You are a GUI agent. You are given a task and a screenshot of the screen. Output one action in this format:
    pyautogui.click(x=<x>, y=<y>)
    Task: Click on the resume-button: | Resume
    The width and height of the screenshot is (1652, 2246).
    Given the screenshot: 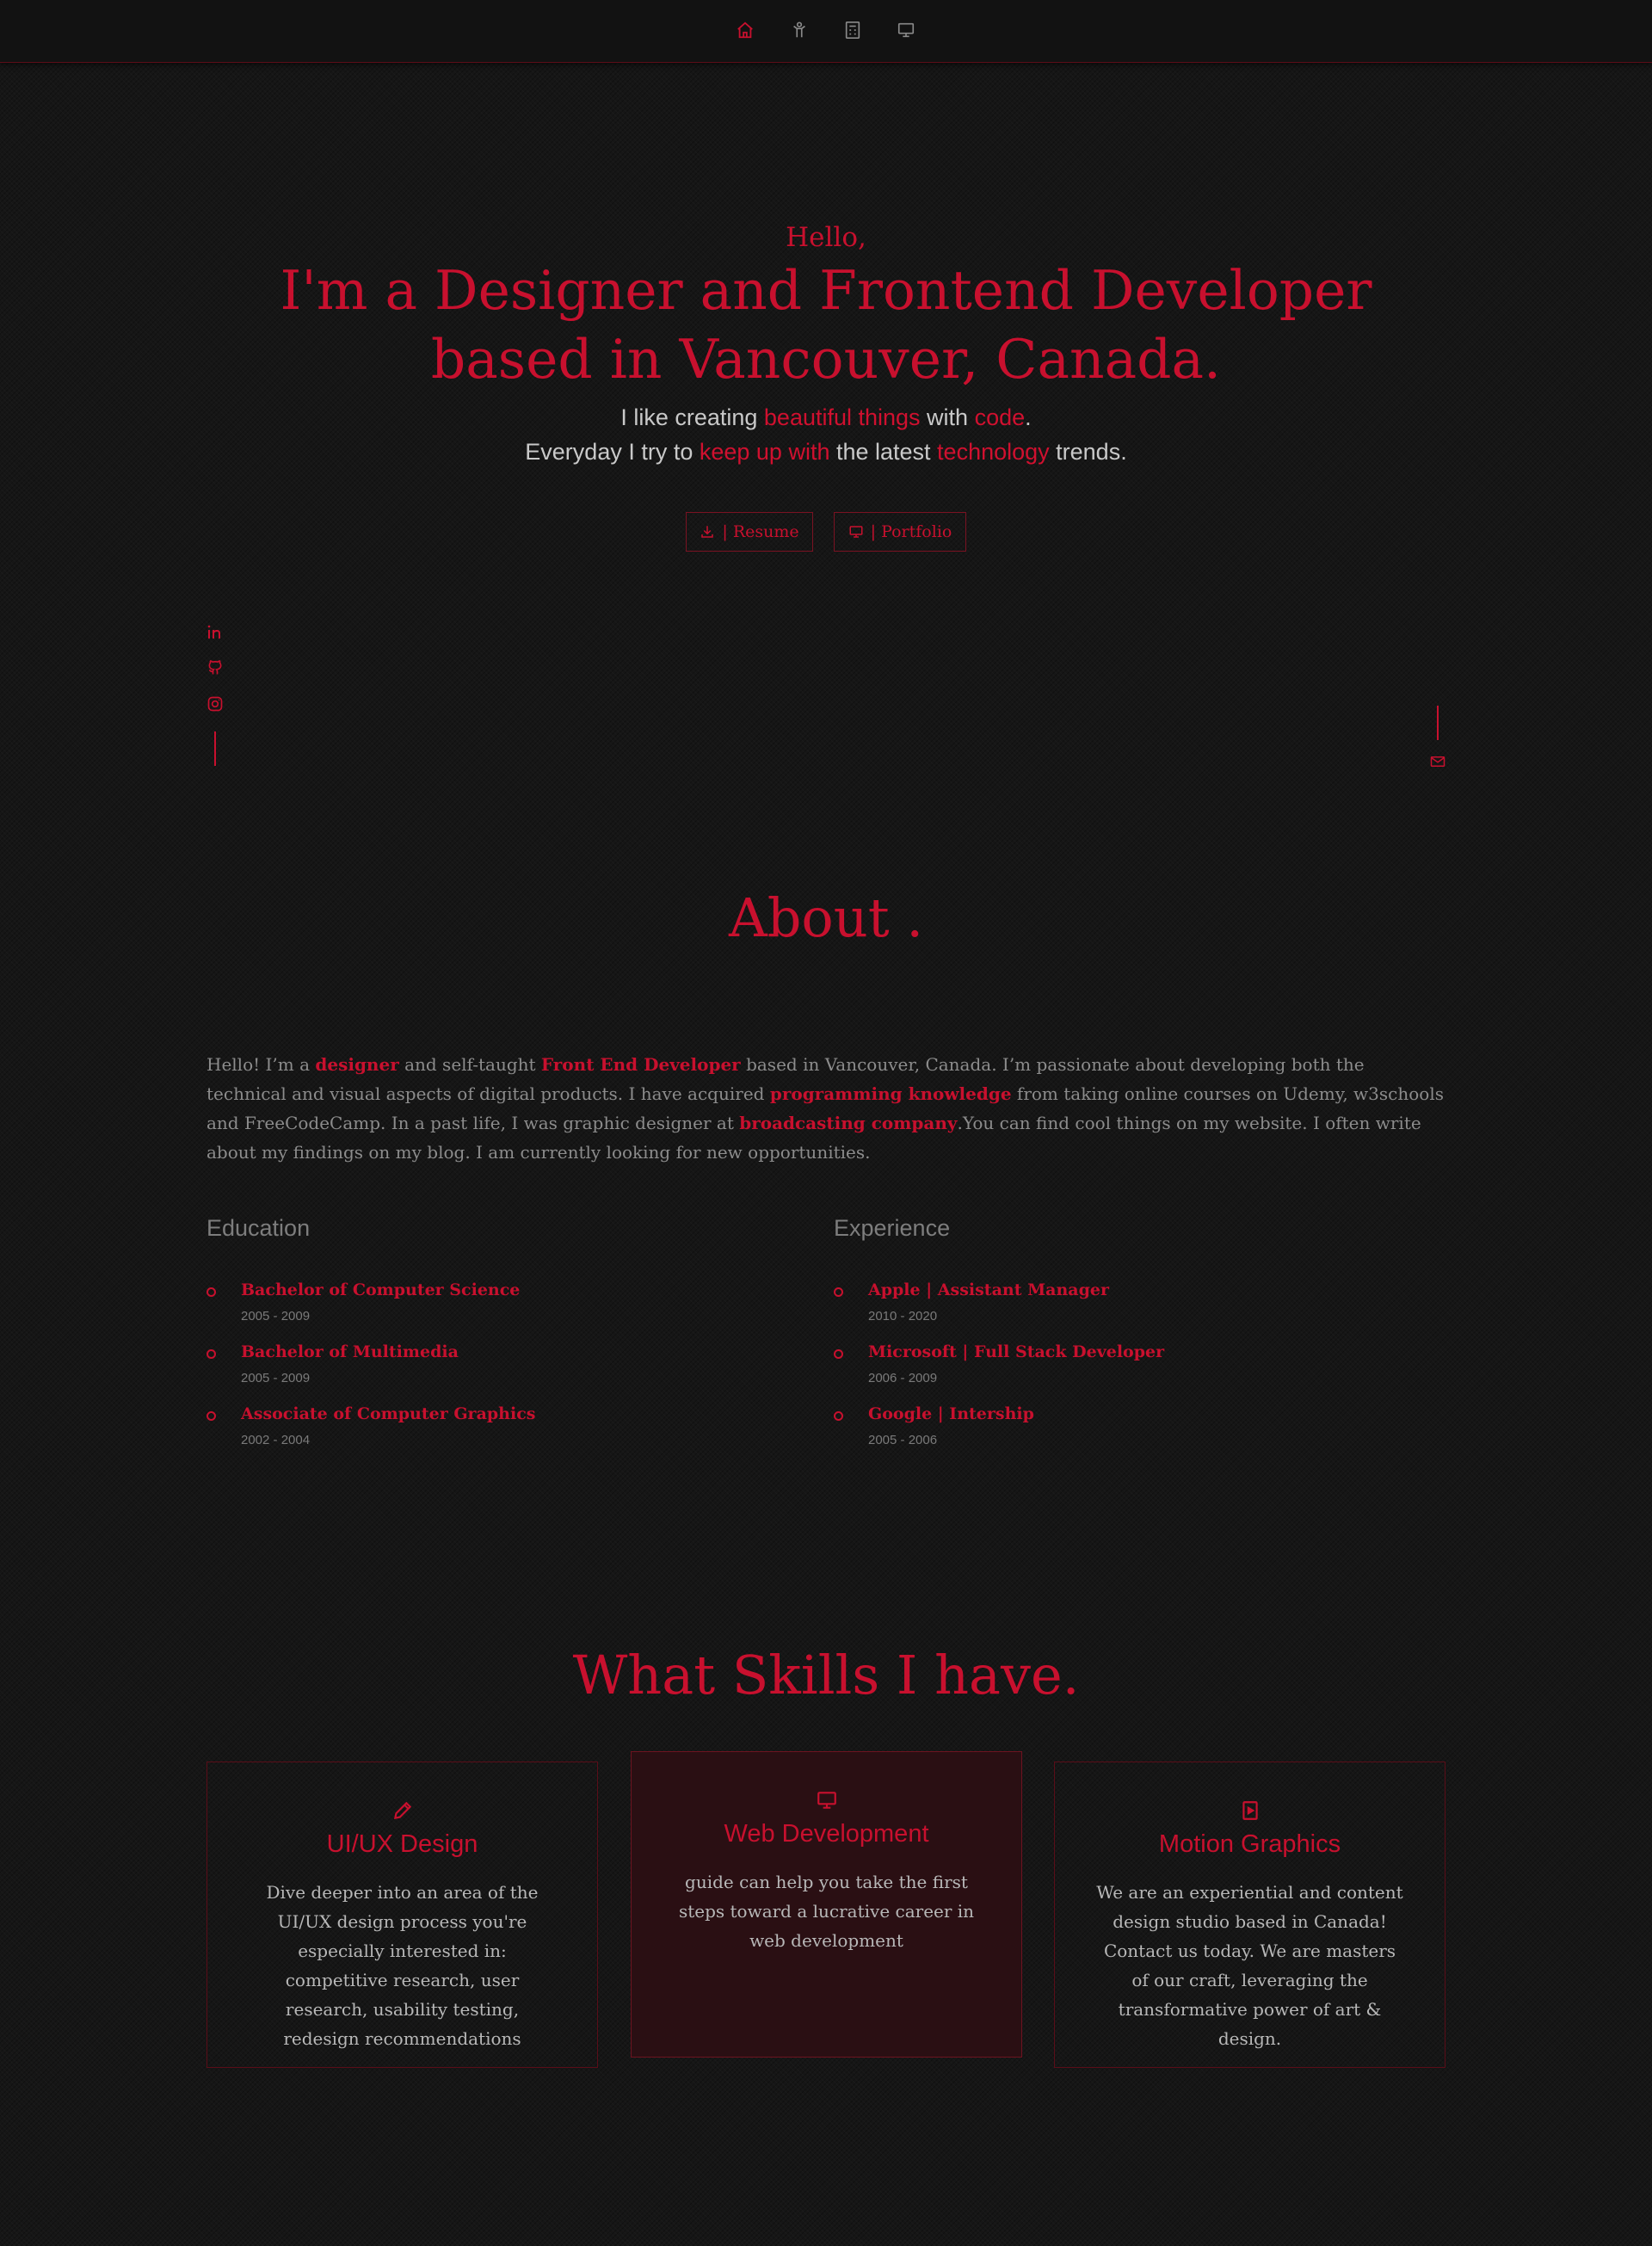 What is the action you would take?
    pyautogui.click(x=749, y=532)
    